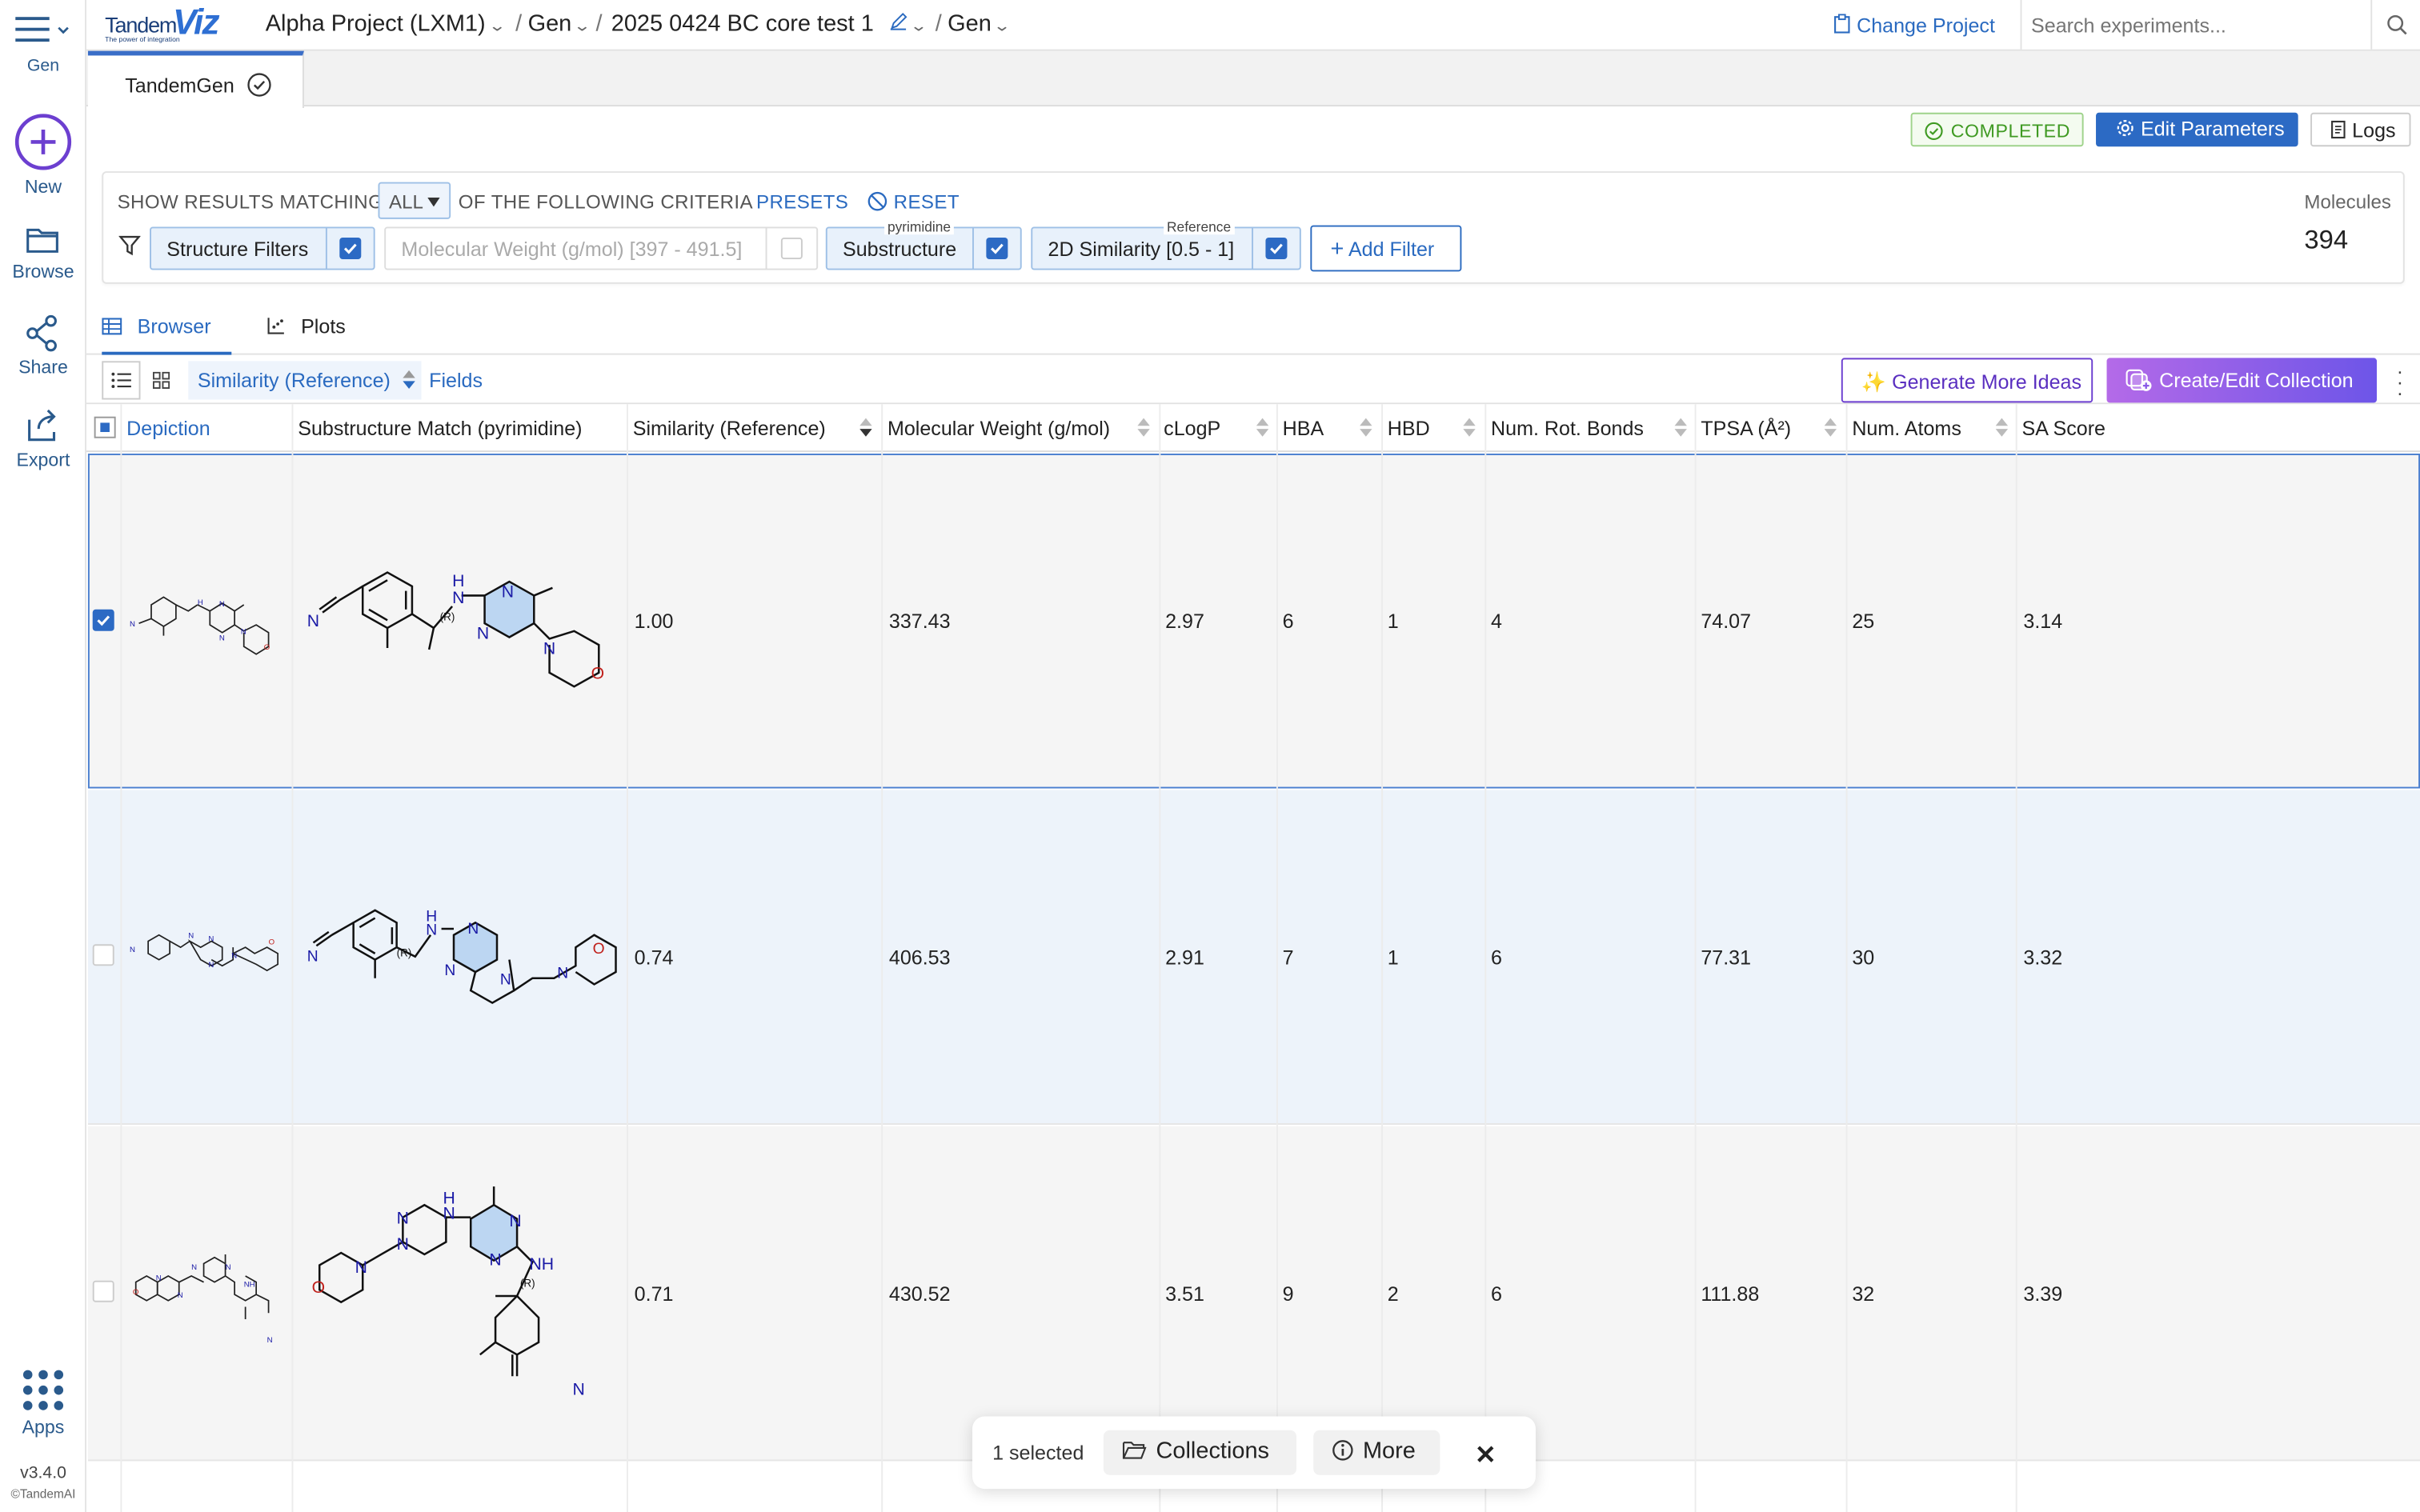 The width and height of the screenshot is (2420, 1512). What do you see at coordinates (2242, 380) in the screenshot?
I see `create-edit-collection-button: Create/Edit Collection` at bounding box center [2242, 380].